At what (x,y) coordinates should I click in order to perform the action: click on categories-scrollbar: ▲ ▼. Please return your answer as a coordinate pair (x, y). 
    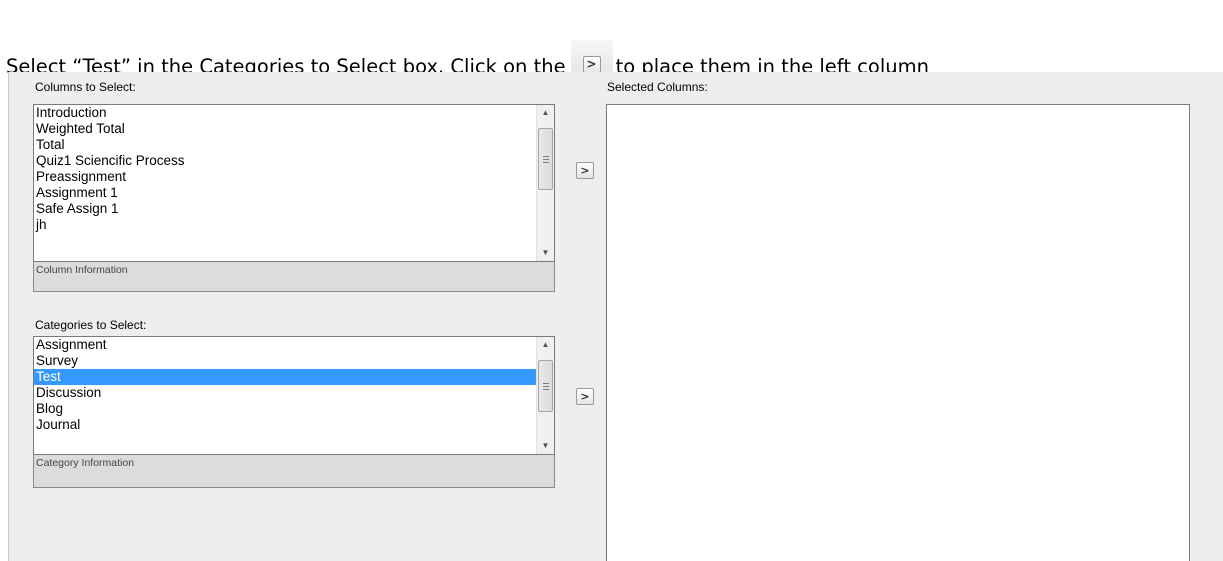
    Looking at the image, I should click on (545, 395).